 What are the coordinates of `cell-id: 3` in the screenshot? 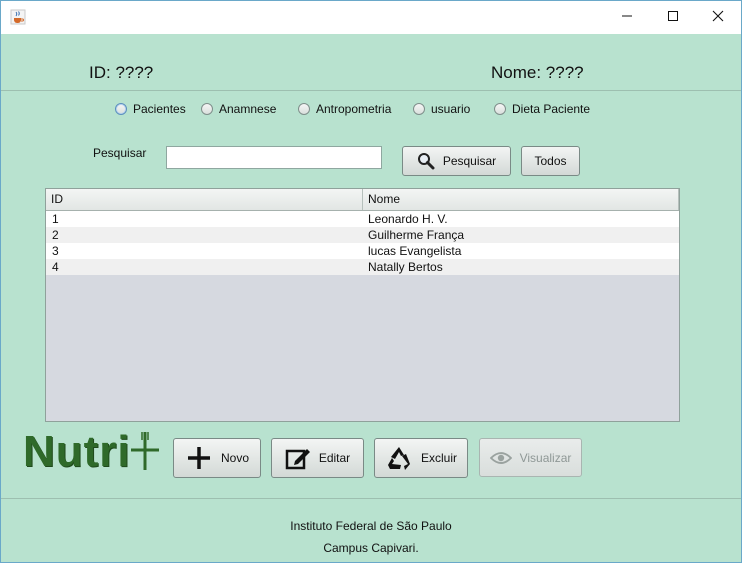 It's located at (55, 251).